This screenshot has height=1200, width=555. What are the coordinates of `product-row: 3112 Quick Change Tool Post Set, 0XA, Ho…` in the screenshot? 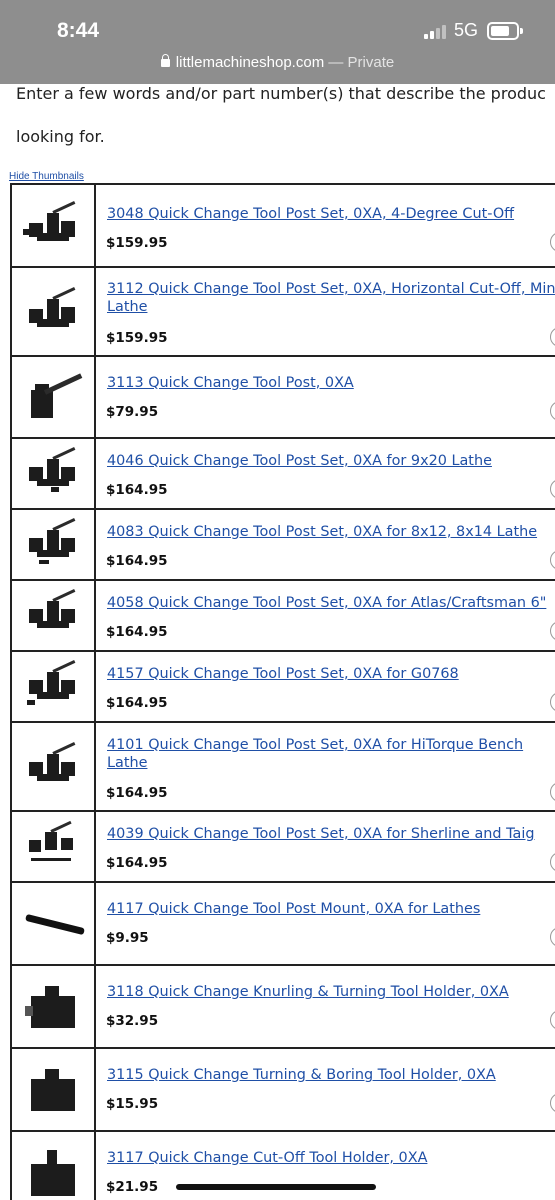 It's located at (282, 312).